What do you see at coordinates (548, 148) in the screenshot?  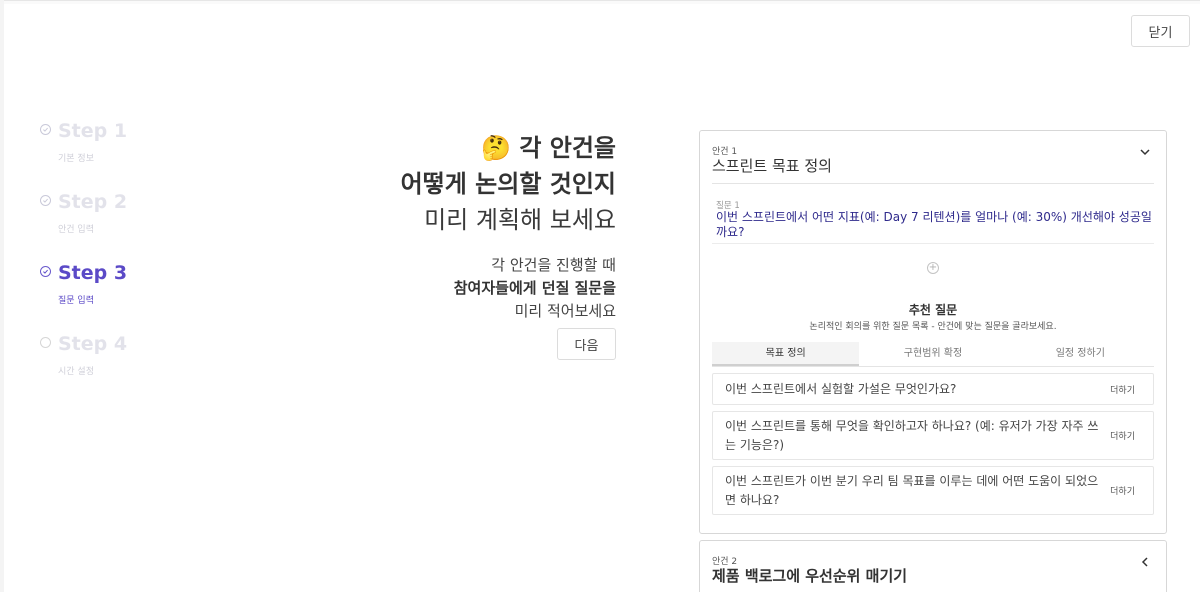 I see `intro-heading-line-1: 🤔 각 안건을` at bounding box center [548, 148].